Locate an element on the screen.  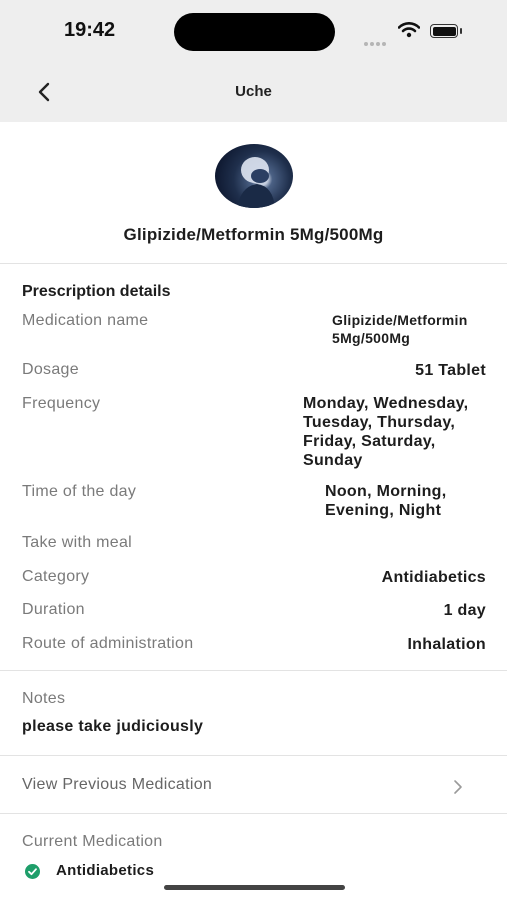
label-medication-name: Medication name is located at coordinates (85, 320).